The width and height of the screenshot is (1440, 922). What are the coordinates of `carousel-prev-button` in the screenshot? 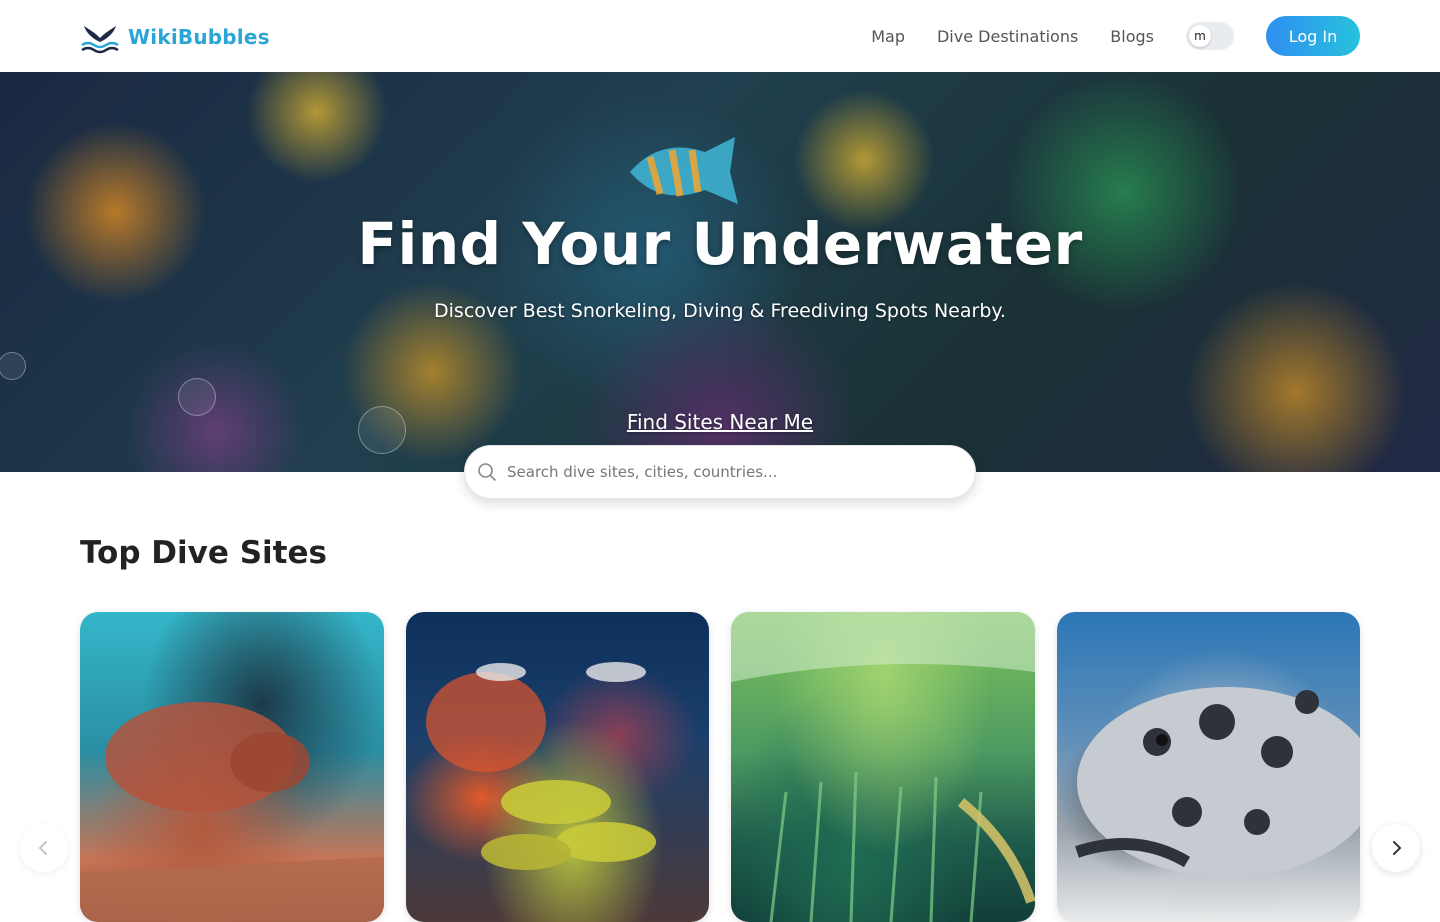 It's located at (44, 848).